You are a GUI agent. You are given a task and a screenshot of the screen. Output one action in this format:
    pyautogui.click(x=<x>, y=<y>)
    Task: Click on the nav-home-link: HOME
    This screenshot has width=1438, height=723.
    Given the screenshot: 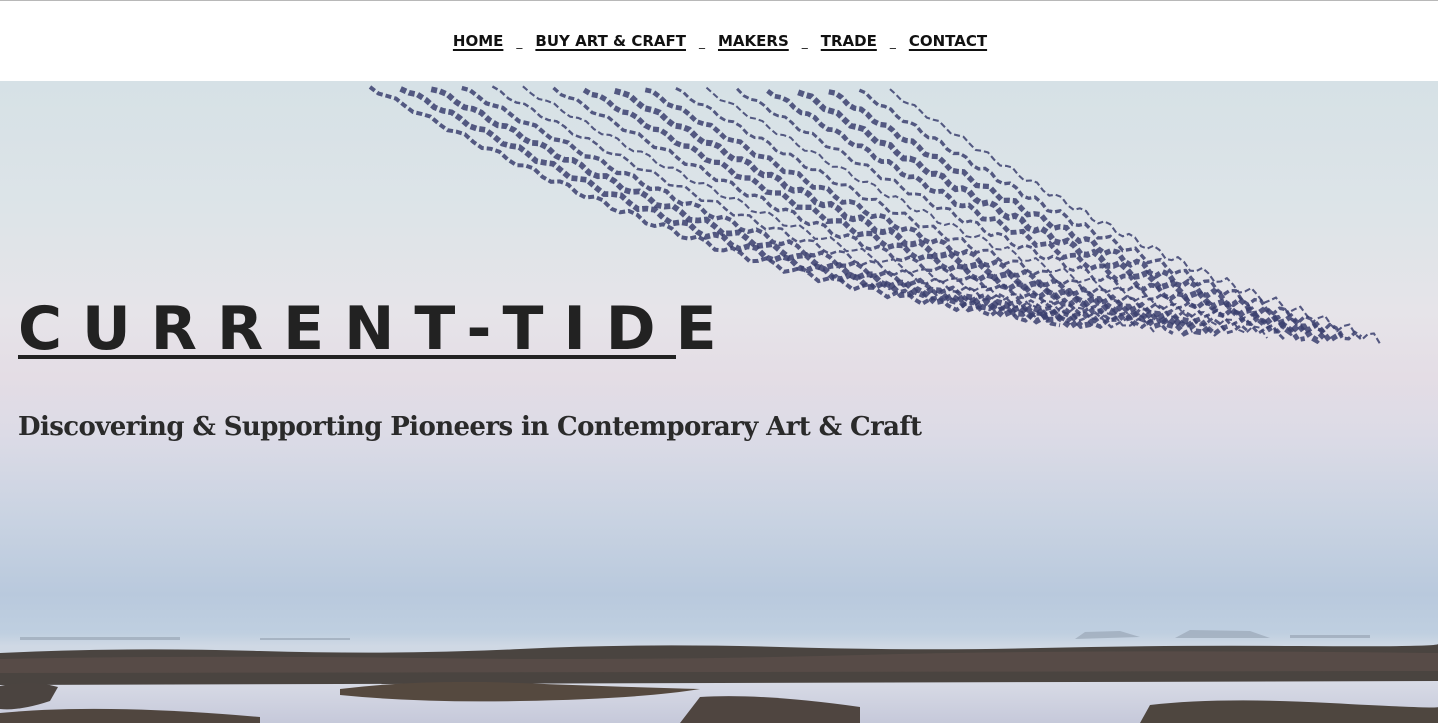 What is the action you would take?
    pyautogui.click(x=478, y=41)
    